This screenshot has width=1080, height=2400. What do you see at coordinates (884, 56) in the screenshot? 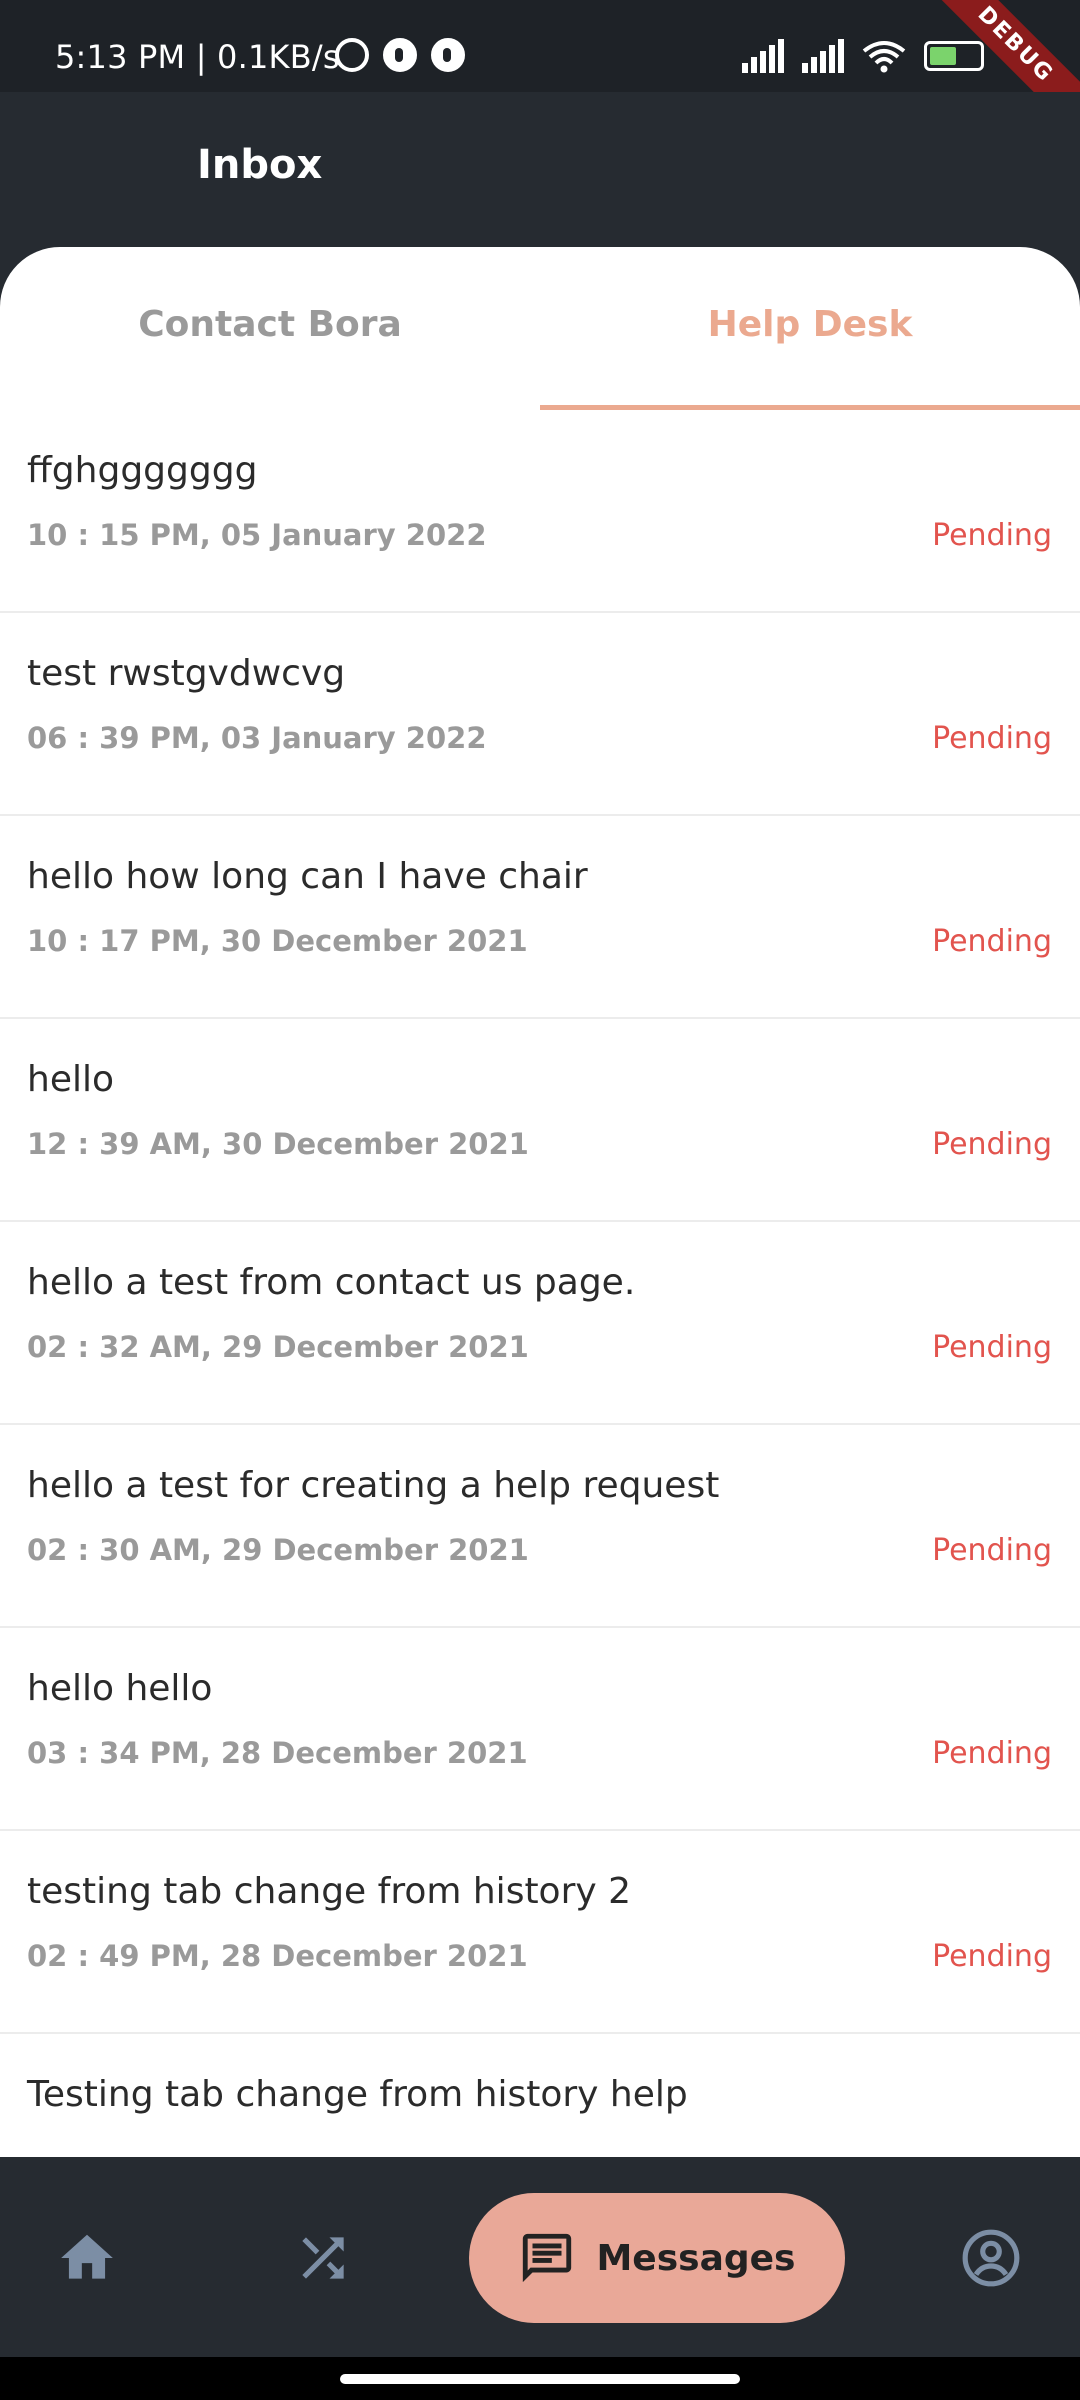
I see `wifi-icon` at bounding box center [884, 56].